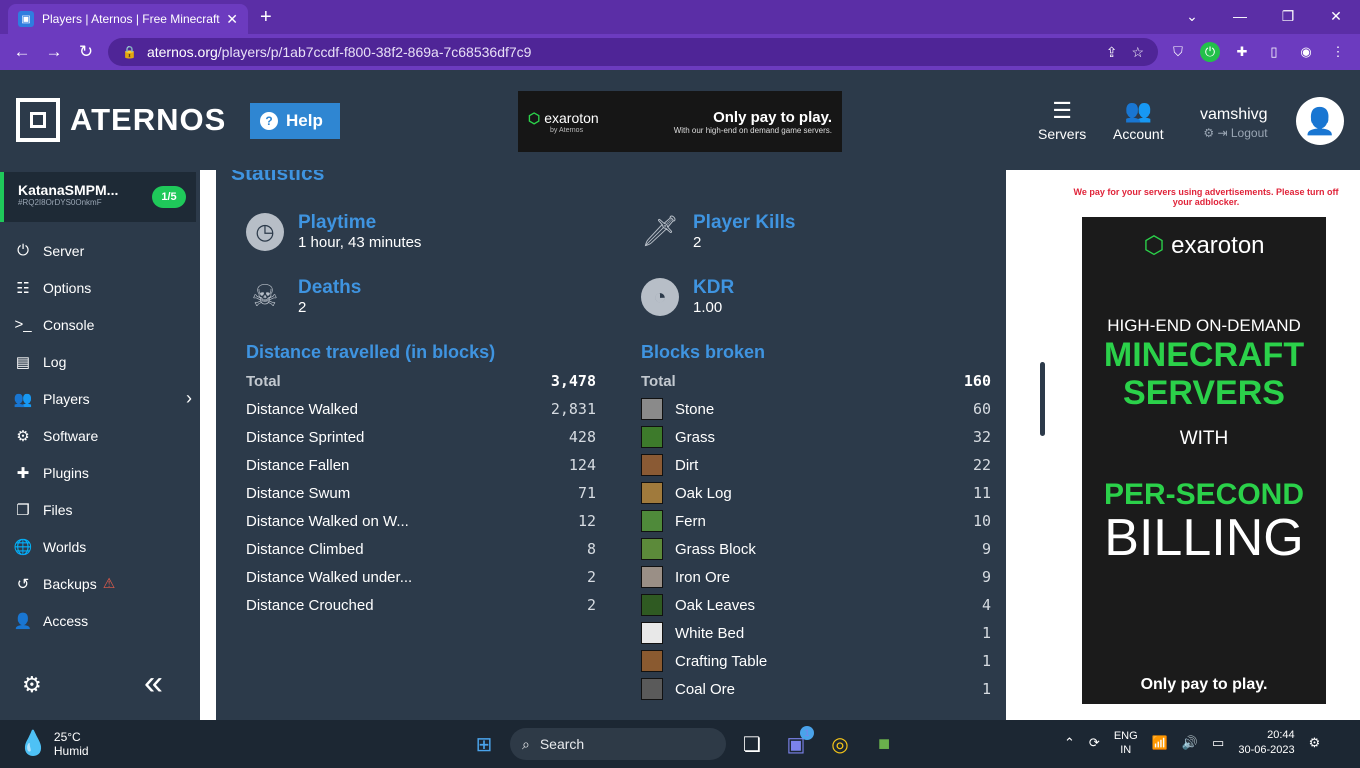 The image size is (1360, 768). What do you see at coordinates (22, 52) in the screenshot?
I see `back-icon: ←` at bounding box center [22, 52].